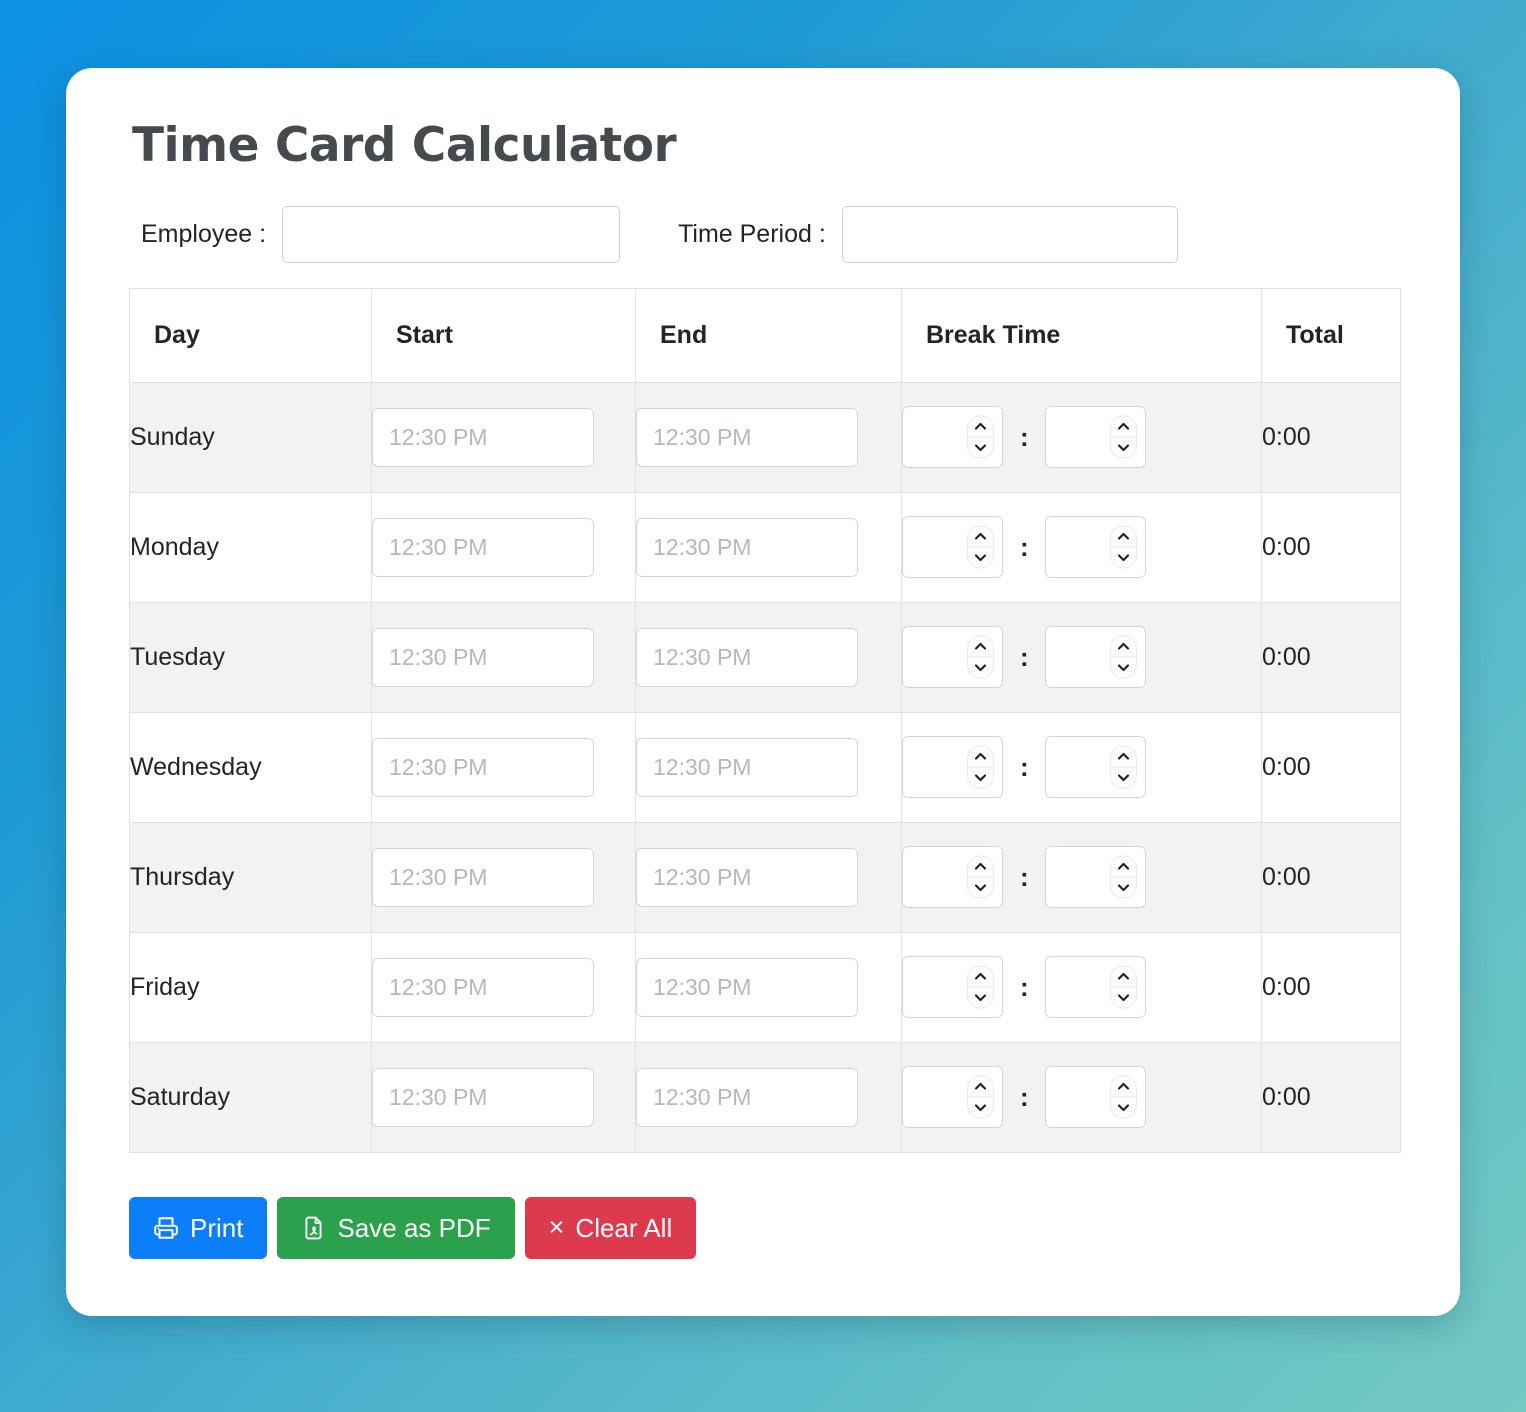 The height and width of the screenshot is (1412, 1526). I want to click on table-row: Saturday: 0:00, so click(765, 1097).